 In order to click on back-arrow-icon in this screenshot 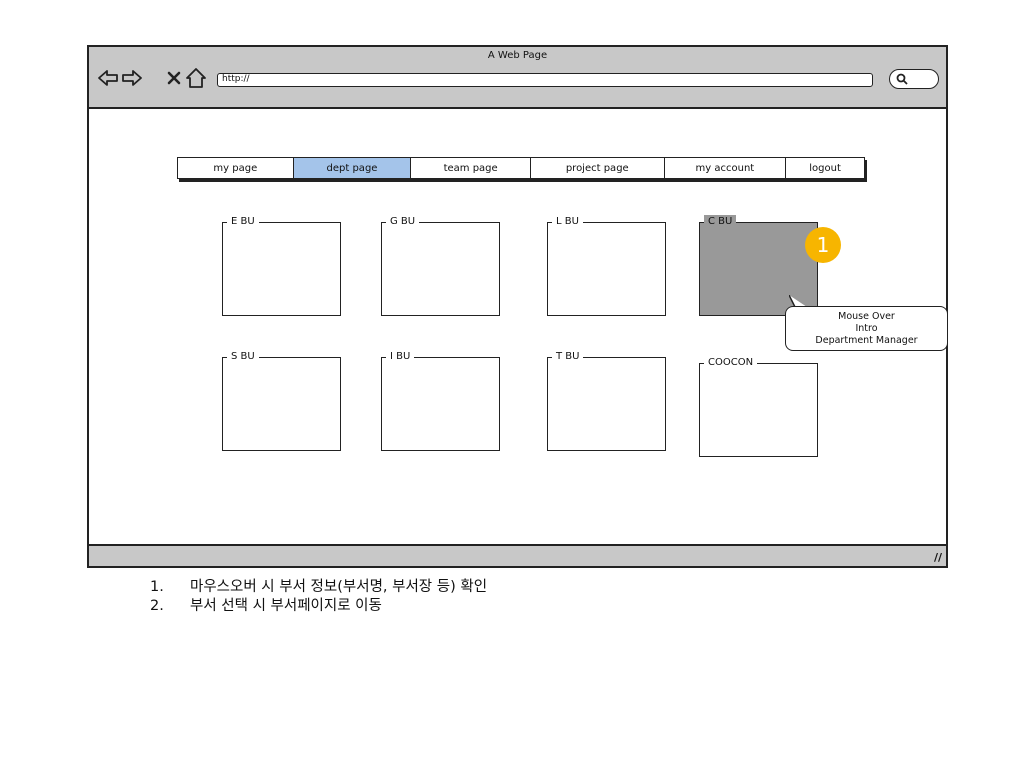, I will do `click(108, 78)`.